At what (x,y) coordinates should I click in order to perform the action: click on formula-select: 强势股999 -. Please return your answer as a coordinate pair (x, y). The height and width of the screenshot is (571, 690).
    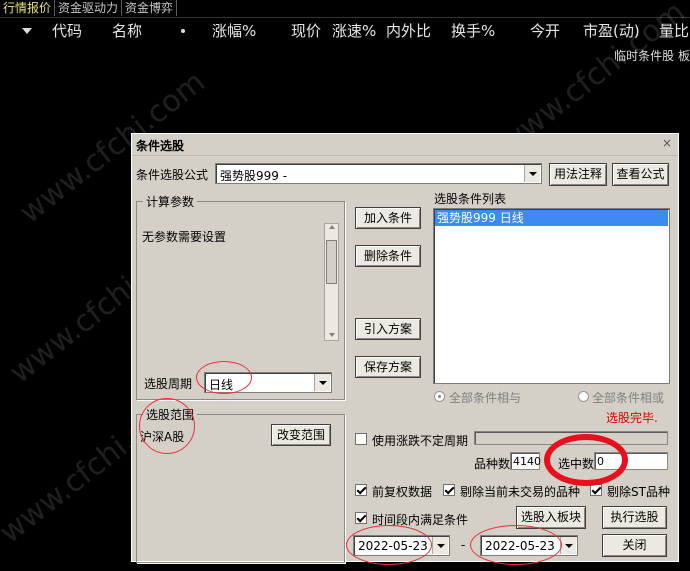
    Looking at the image, I should click on (378, 173).